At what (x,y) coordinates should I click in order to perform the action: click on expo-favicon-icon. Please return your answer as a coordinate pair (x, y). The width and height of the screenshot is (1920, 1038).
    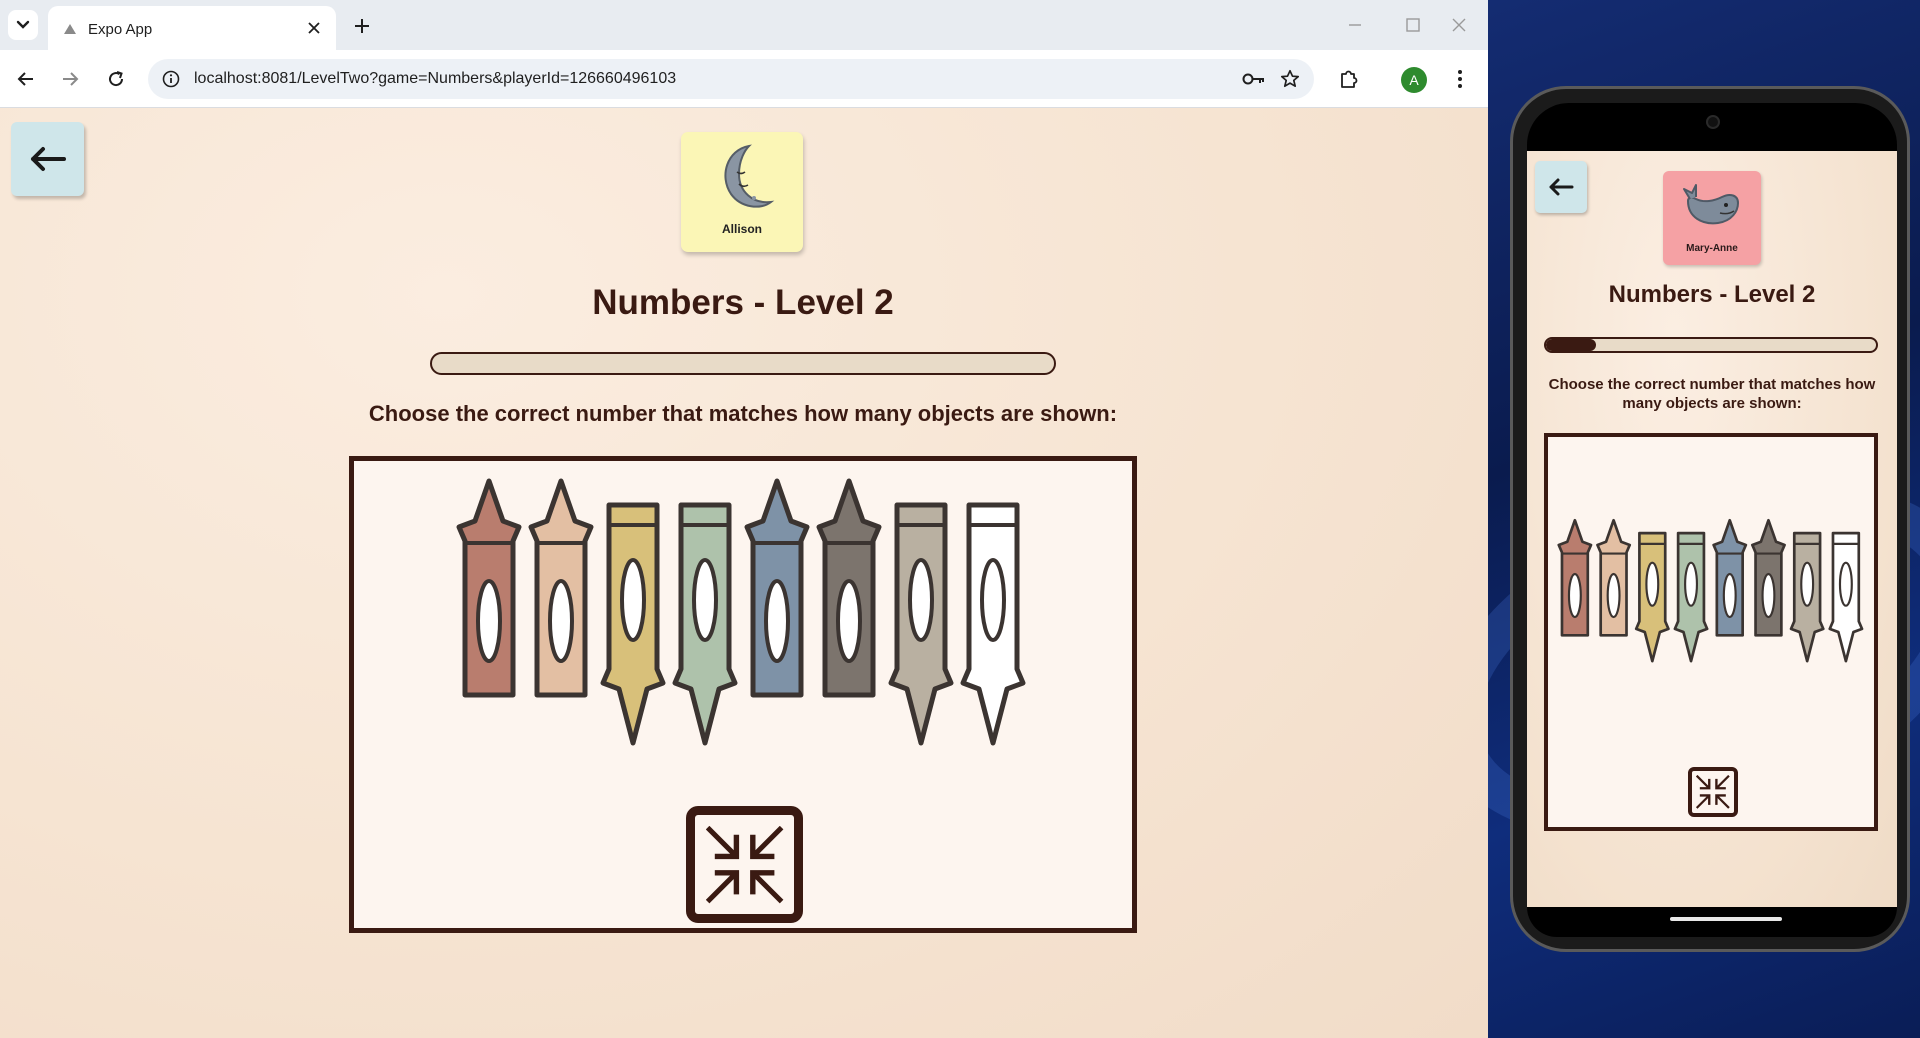
    Looking at the image, I should click on (70, 29).